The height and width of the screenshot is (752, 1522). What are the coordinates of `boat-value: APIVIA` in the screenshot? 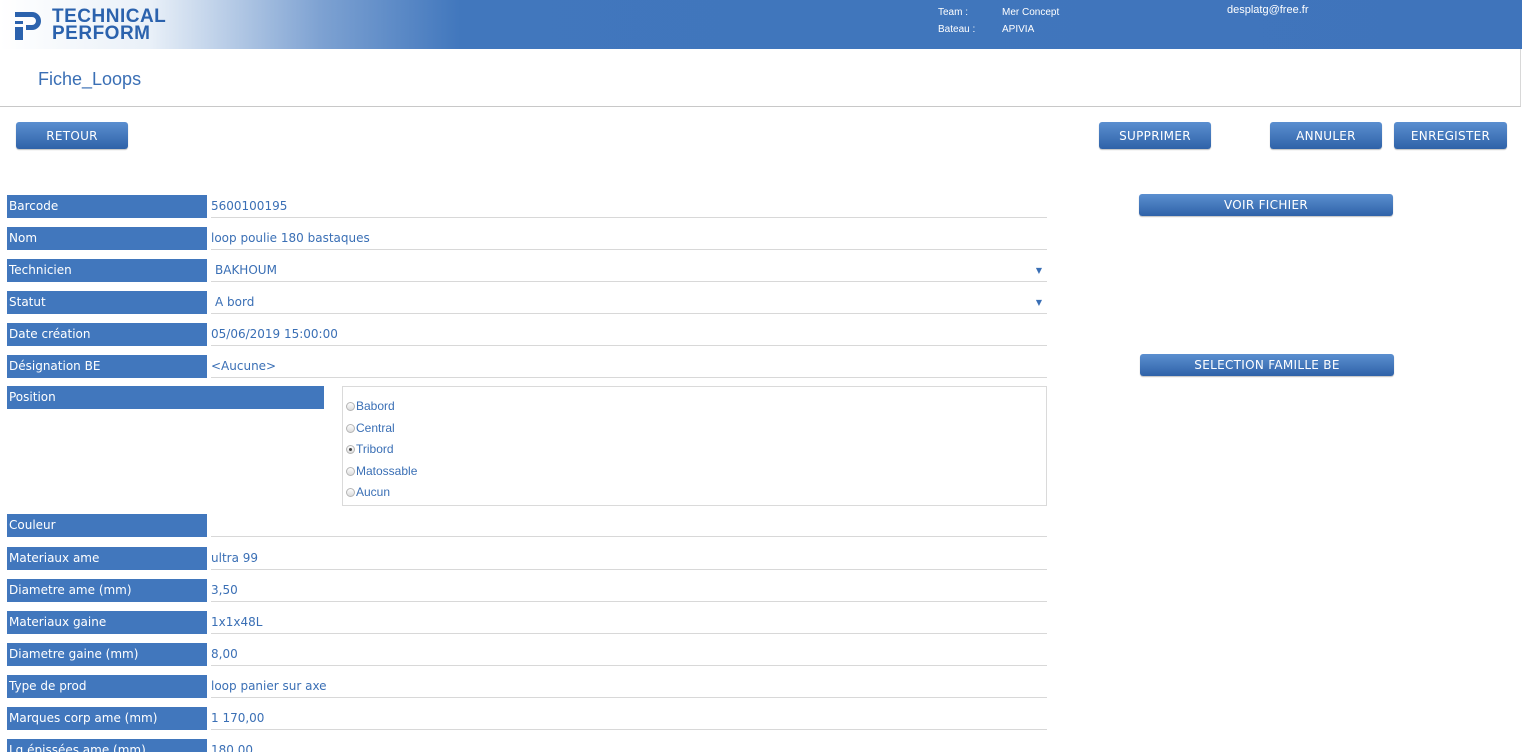 It's located at (1018, 29).